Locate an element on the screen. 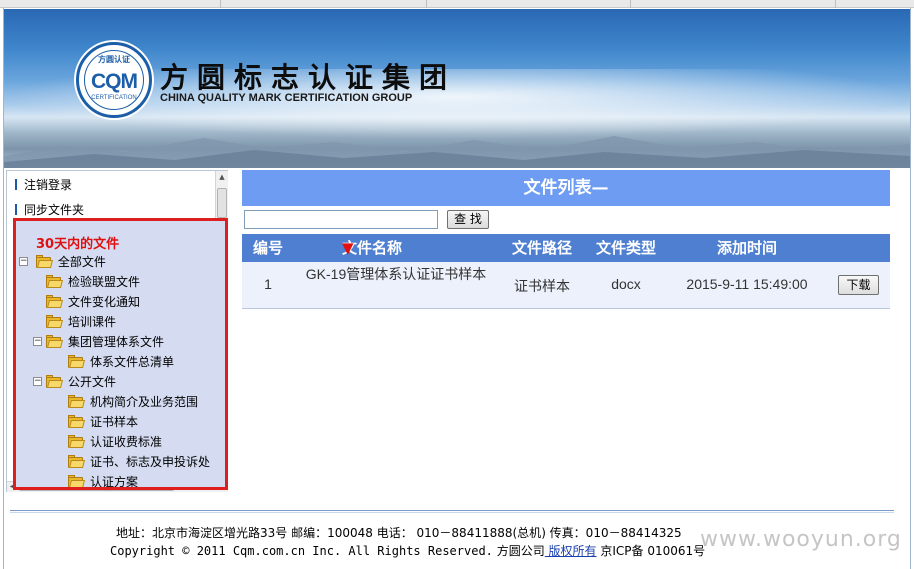 The width and height of the screenshot is (914, 569). tree-node-certificate-sample: 证书样本 is located at coordinates (103, 422).